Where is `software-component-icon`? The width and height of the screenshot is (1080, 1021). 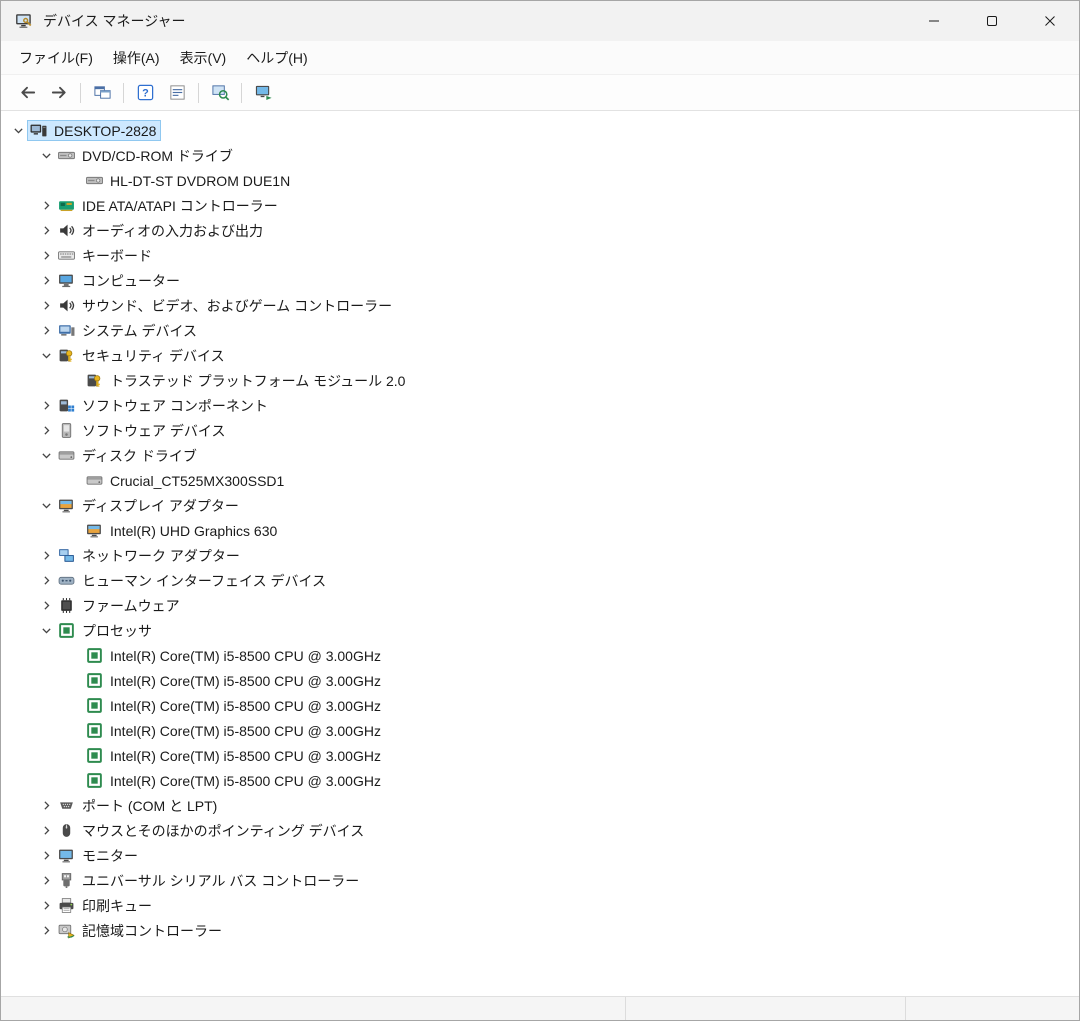
software-component-icon is located at coordinates (67, 405).